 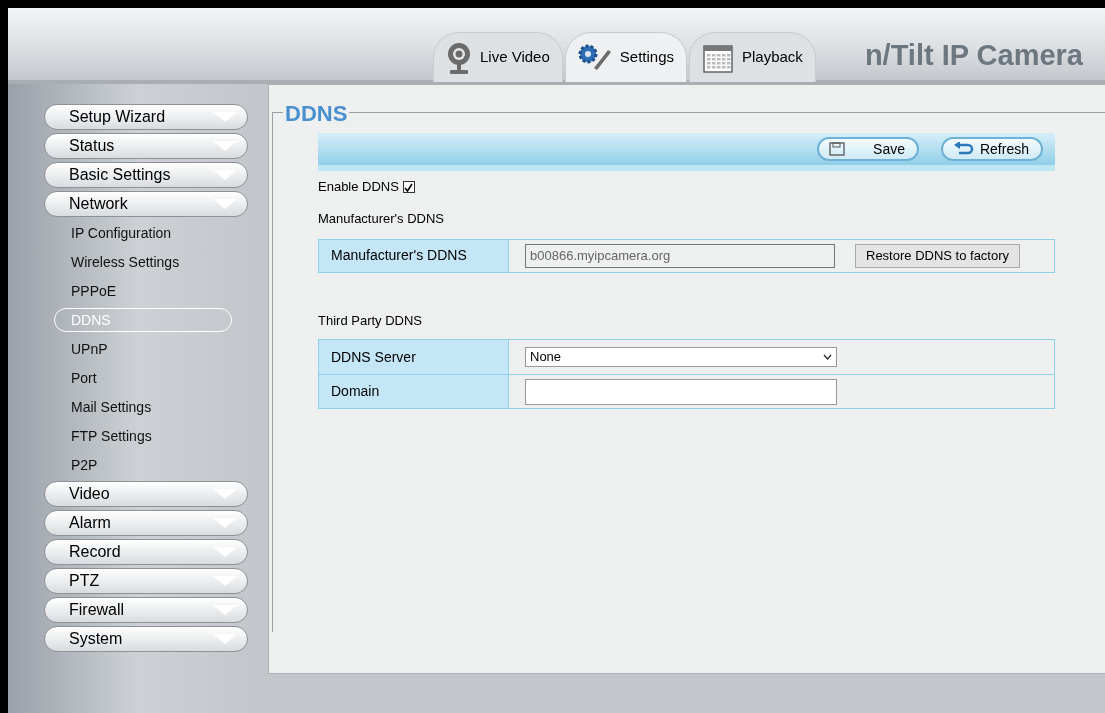 I want to click on menu-group-button: Network, so click(x=146, y=204).